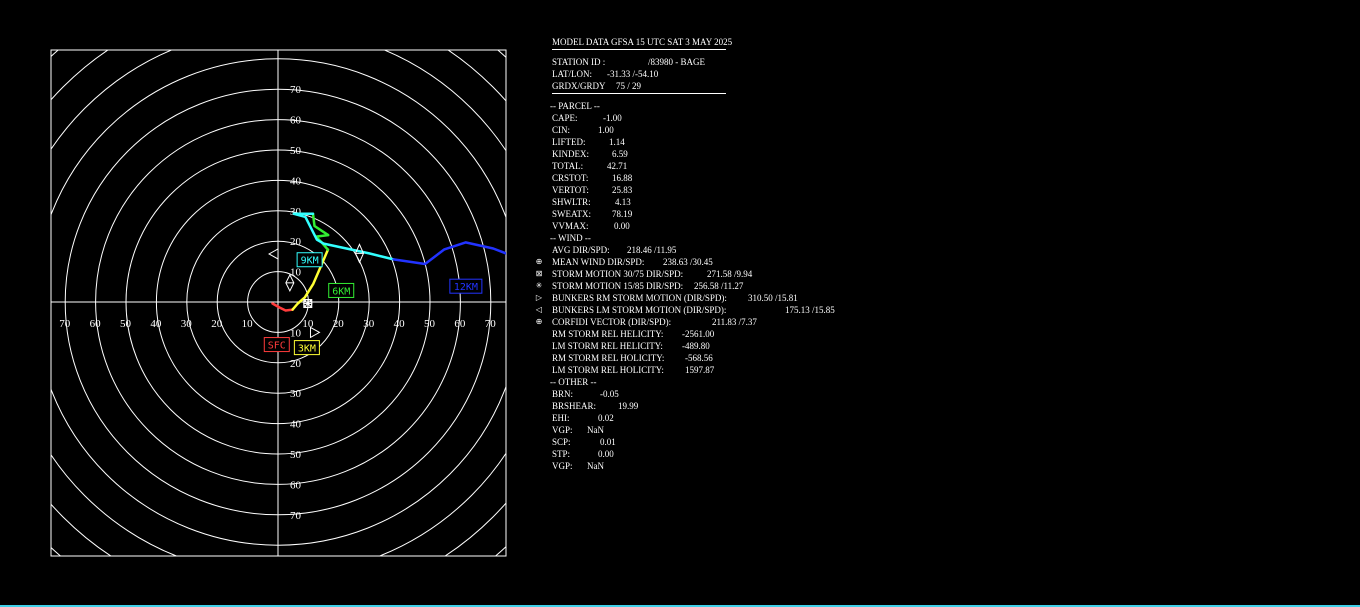 This screenshot has height=607, width=1360. What do you see at coordinates (571, 202) in the screenshot?
I see `parcel-row-label: SHWLTR:` at bounding box center [571, 202].